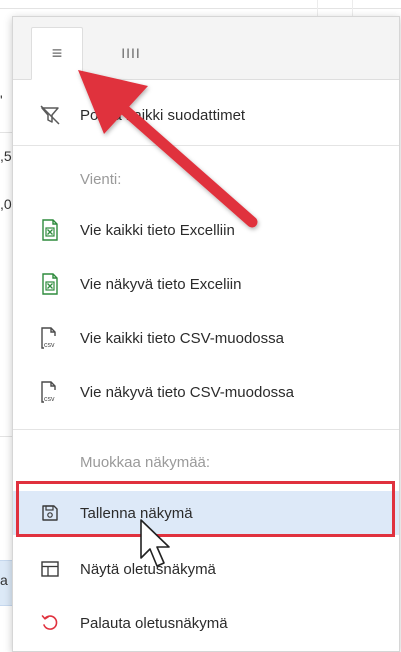 This screenshot has width=401, height=652. I want to click on grid-cell-fragment: a, so click(4, 580).